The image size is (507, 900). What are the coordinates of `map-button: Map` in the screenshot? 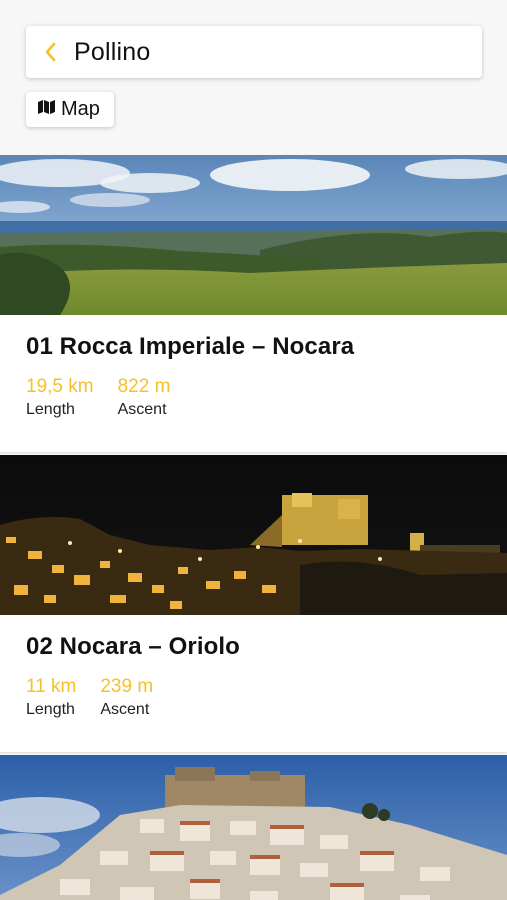 It's located at (70, 109).